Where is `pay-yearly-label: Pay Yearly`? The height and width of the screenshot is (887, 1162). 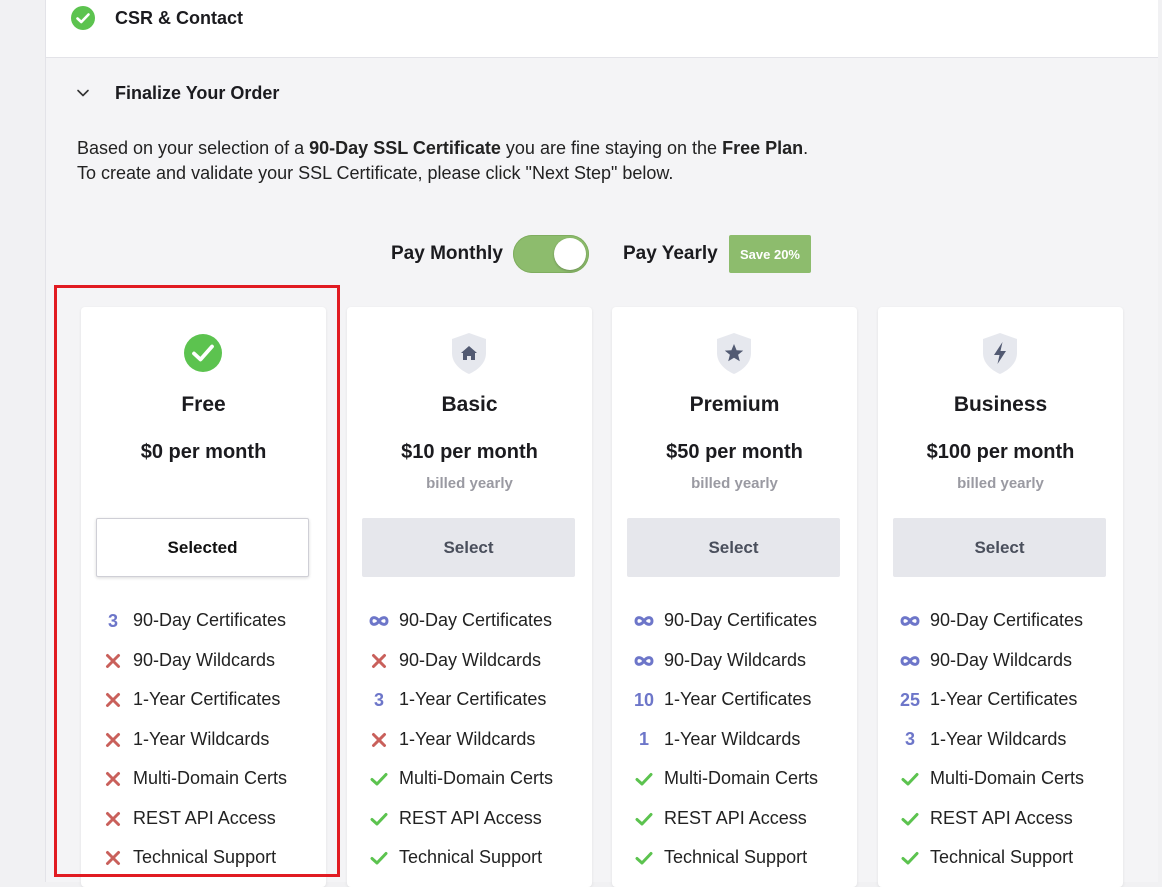 pay-yearly-label: Pay Yearly is located at coordinates (670, 254).